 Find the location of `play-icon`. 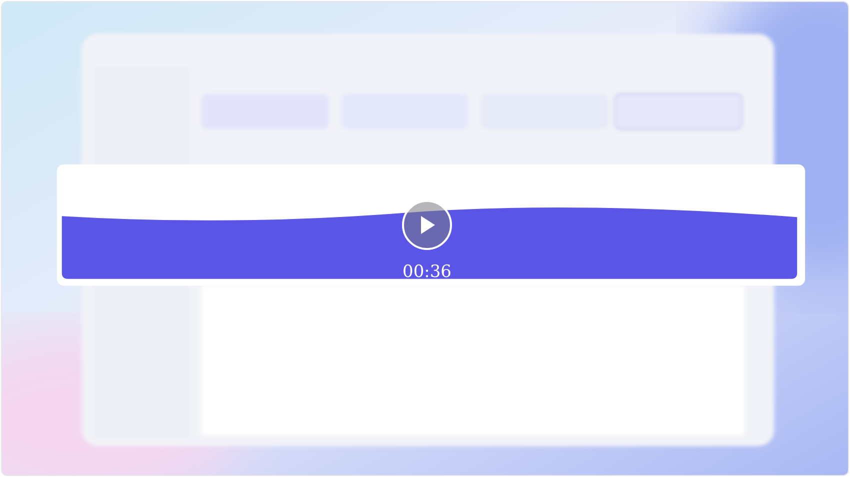

play-icon is located at coordinates (427, 225).